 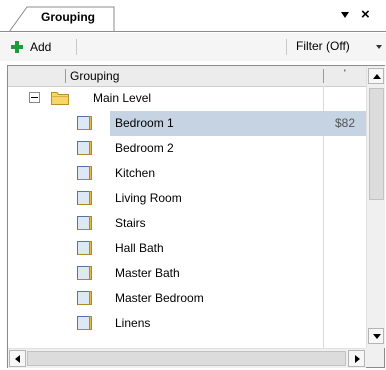 I want to click on scroll-up-arrow-icon, so click(x=376, y=76).